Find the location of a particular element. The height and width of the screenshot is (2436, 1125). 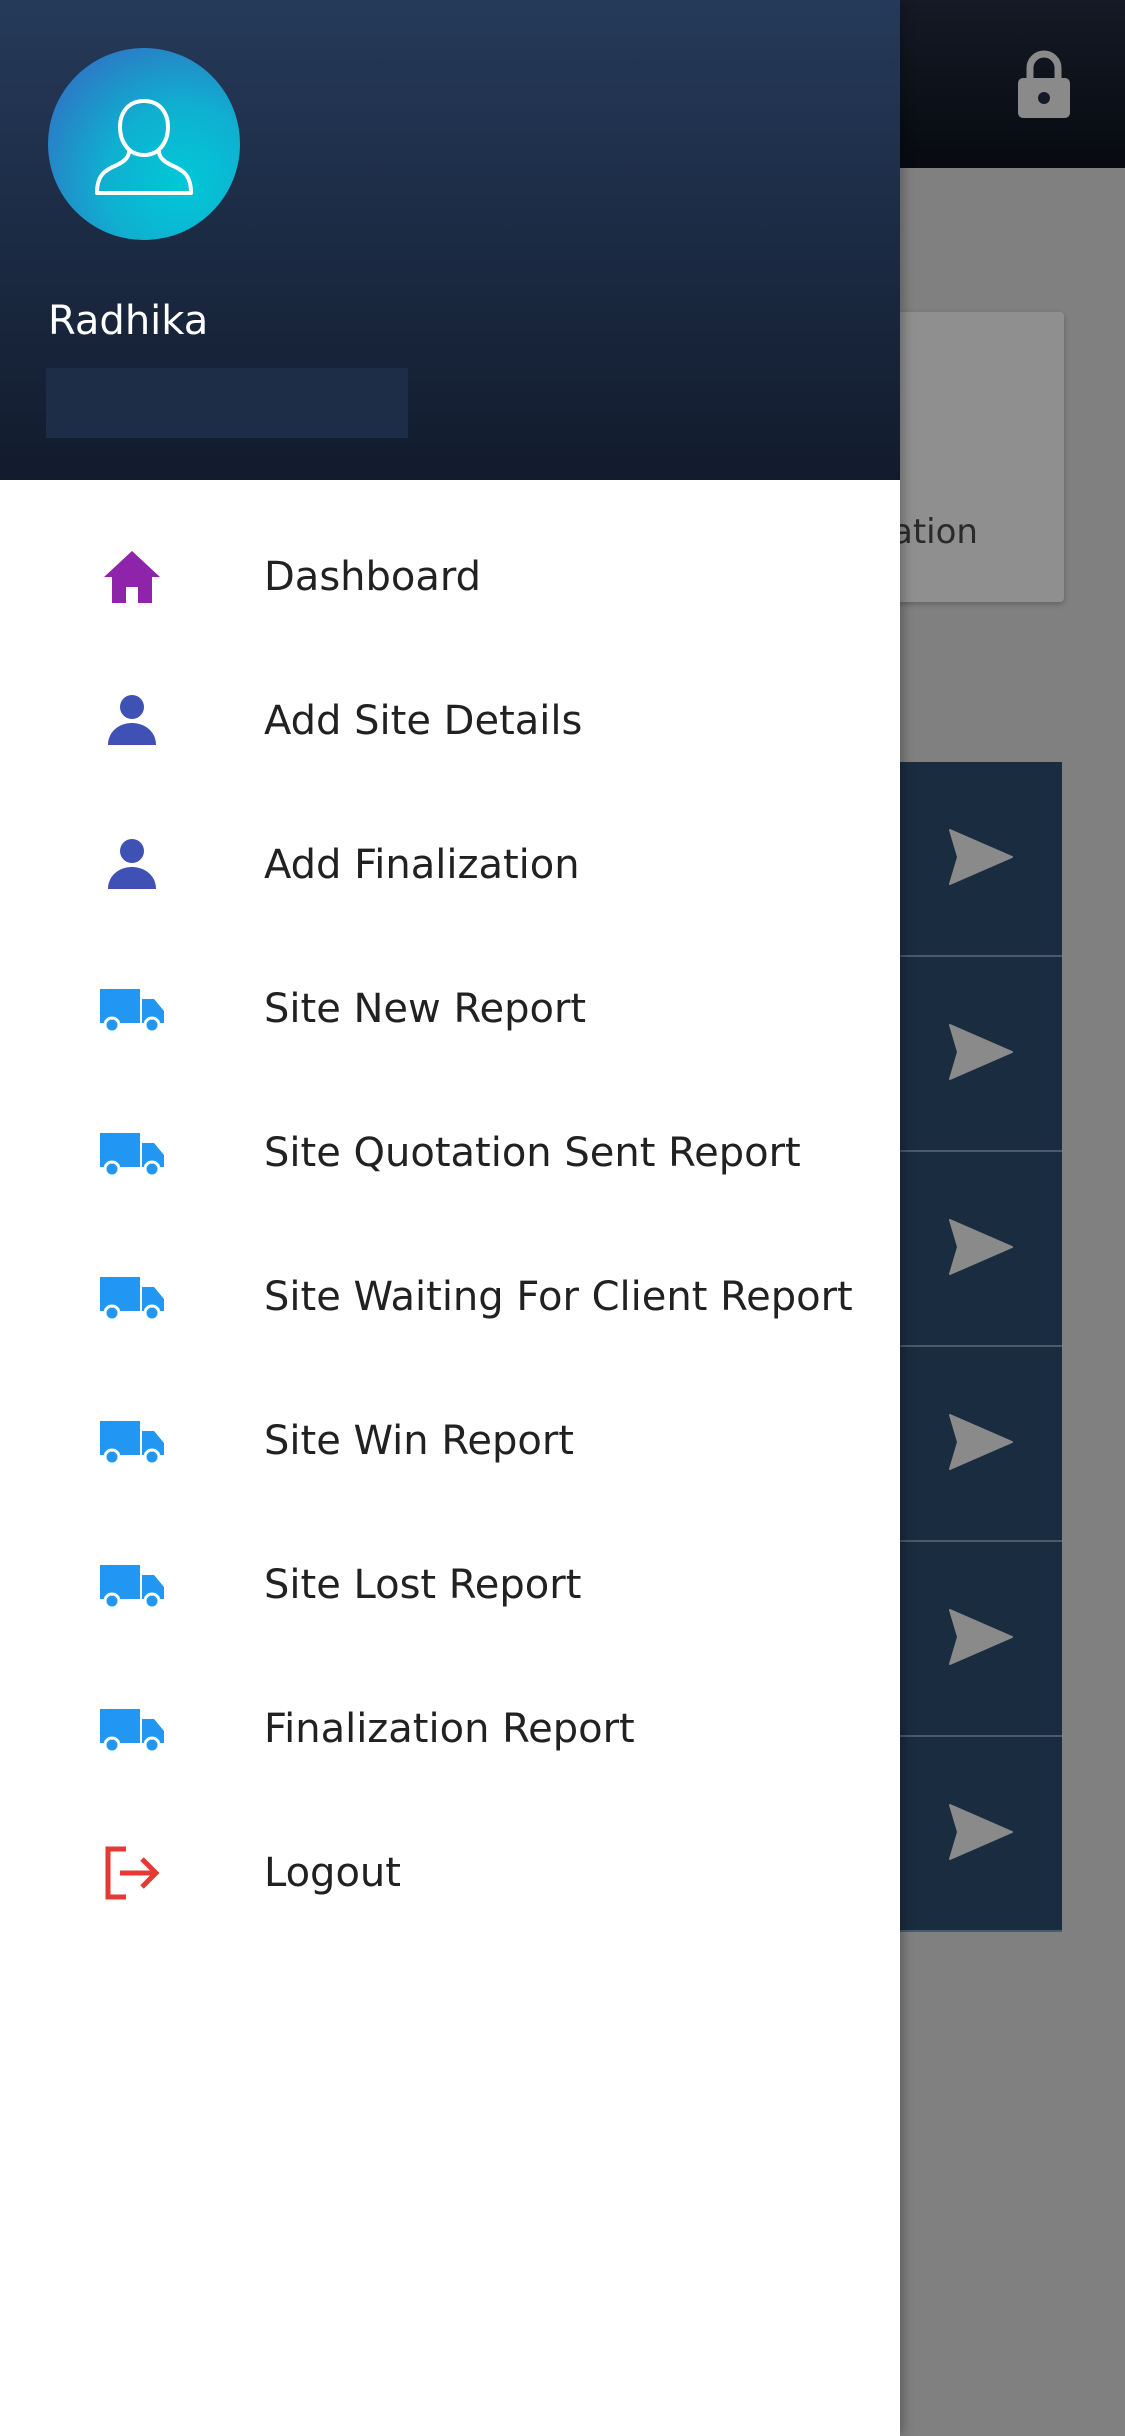

menu-item-add-finalization: Add Finalization is located at coordinates (450, 865).